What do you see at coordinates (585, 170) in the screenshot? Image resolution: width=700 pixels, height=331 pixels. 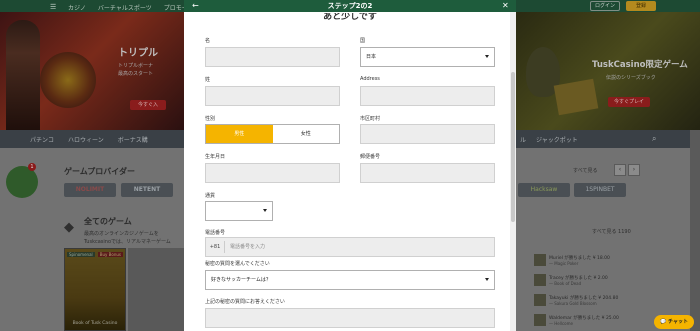 I see `providers-see-all-link: すべて見る` at bounding box center [585, 170].